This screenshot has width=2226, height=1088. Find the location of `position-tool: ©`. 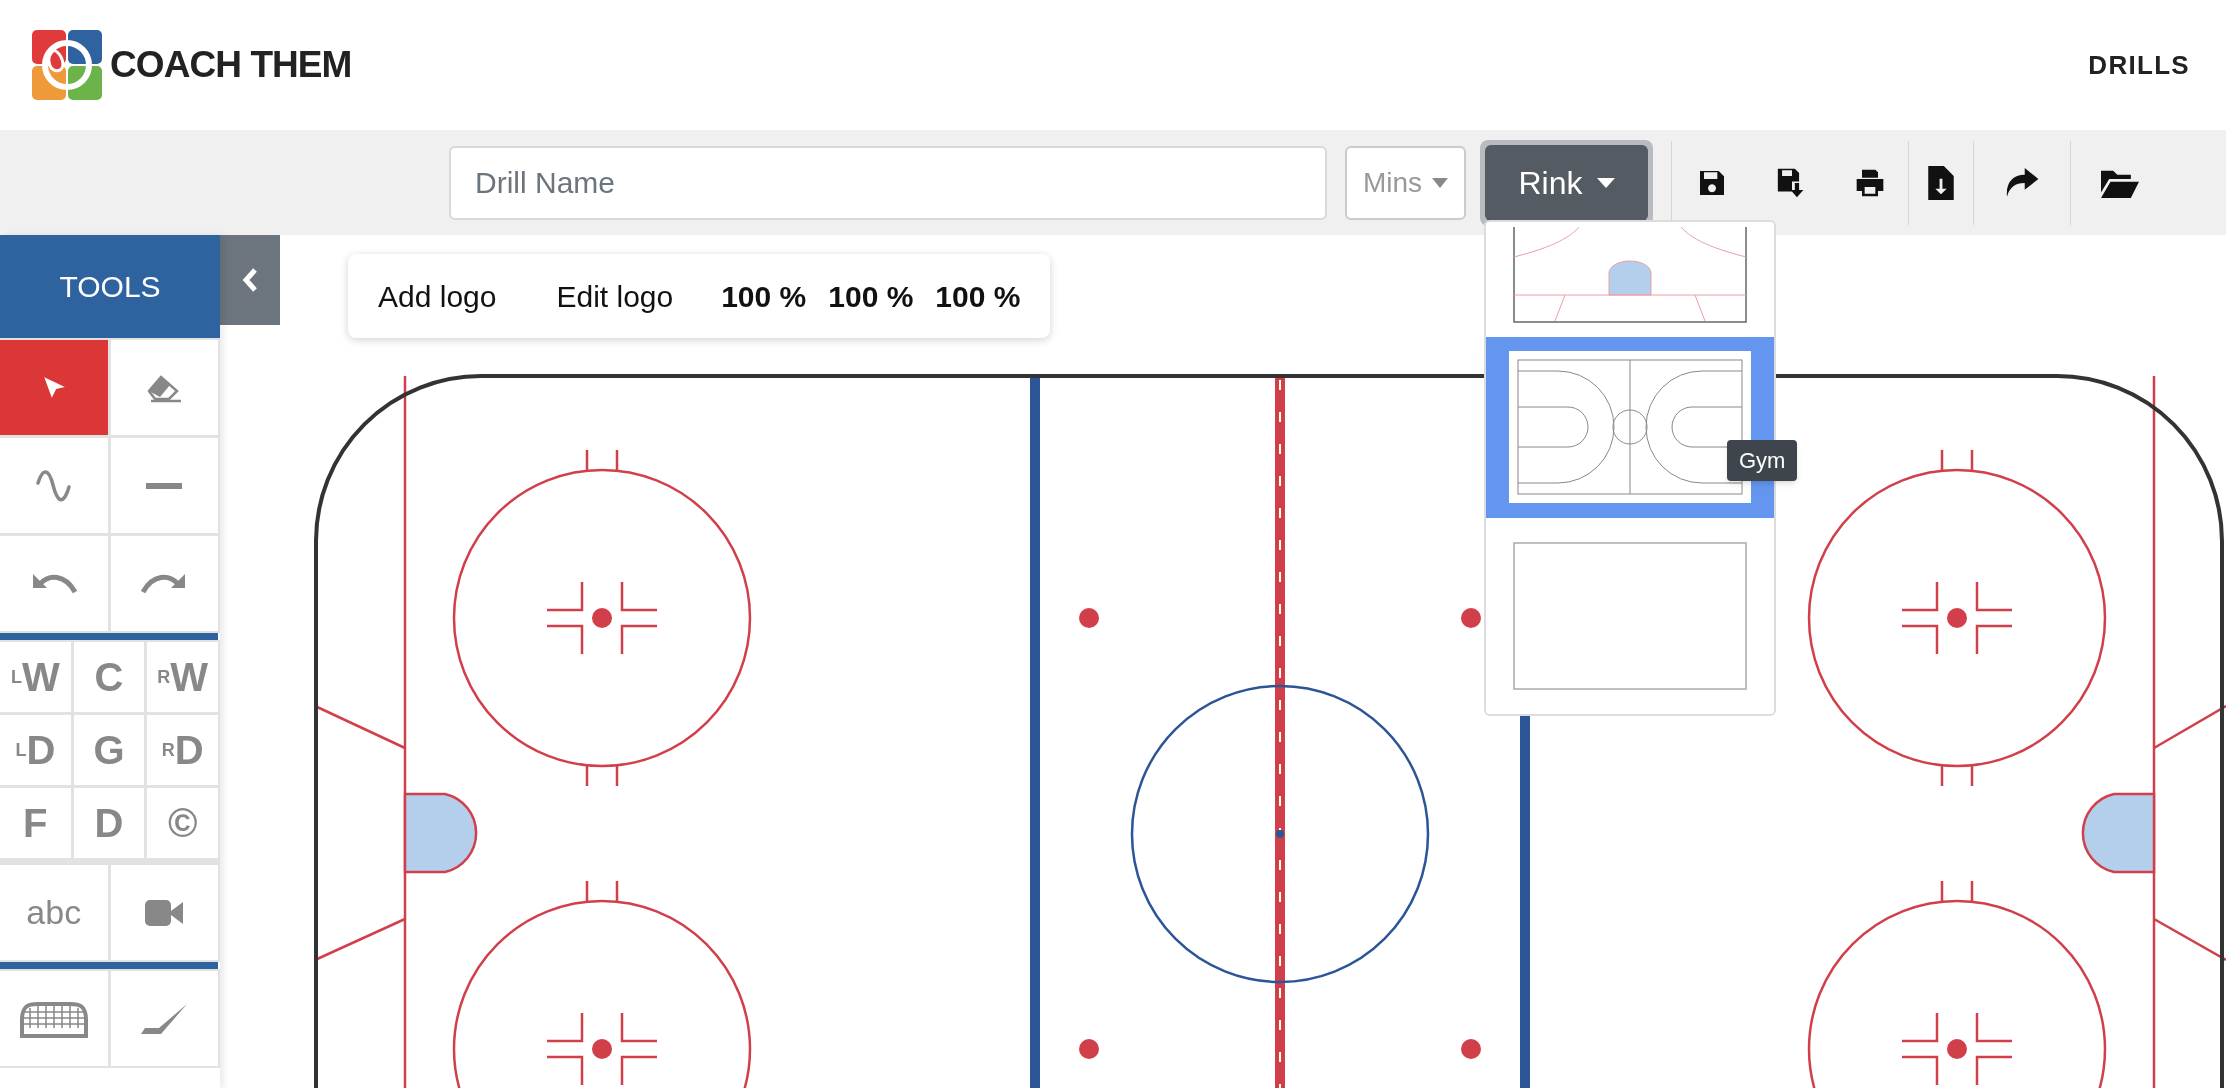

position-tool: © is located at coordinates (182, 823).